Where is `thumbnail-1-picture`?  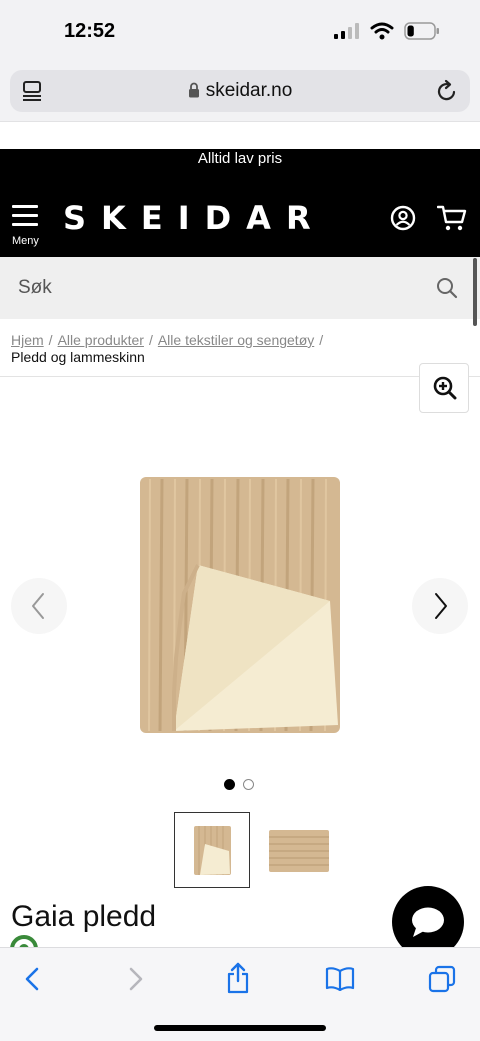 thumbnail-1-picture is located at coordinates (212, 850).